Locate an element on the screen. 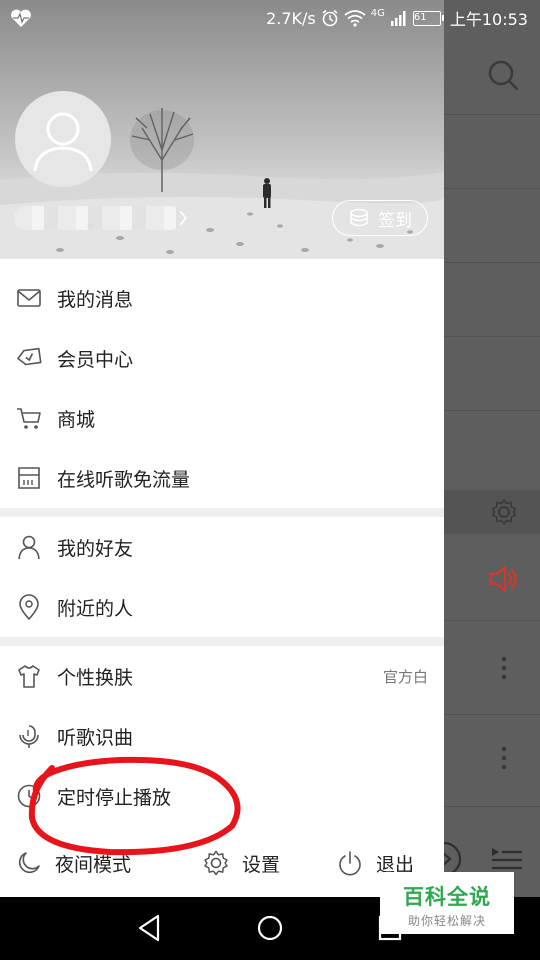  menu-label: 个性换肤 is located at coordinates (95, 677).